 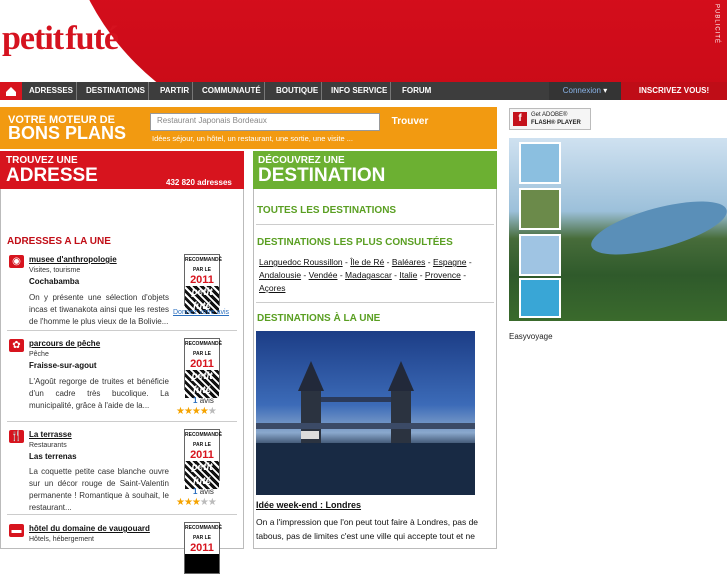 I want to click on search-button: Trouver, so click(x=410, y=122).